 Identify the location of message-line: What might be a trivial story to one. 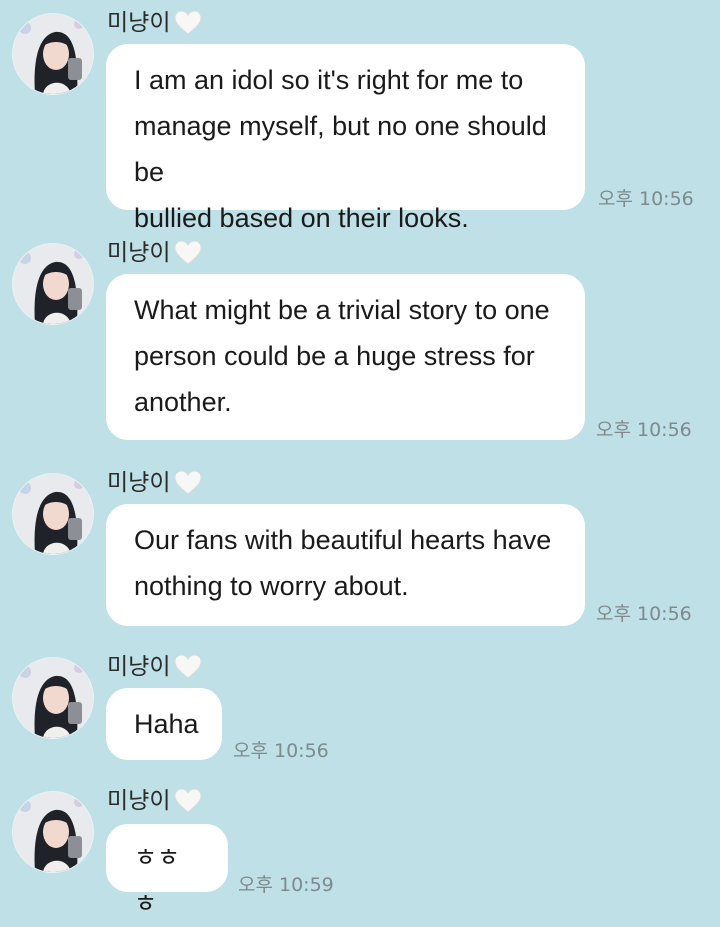
(342, 310).